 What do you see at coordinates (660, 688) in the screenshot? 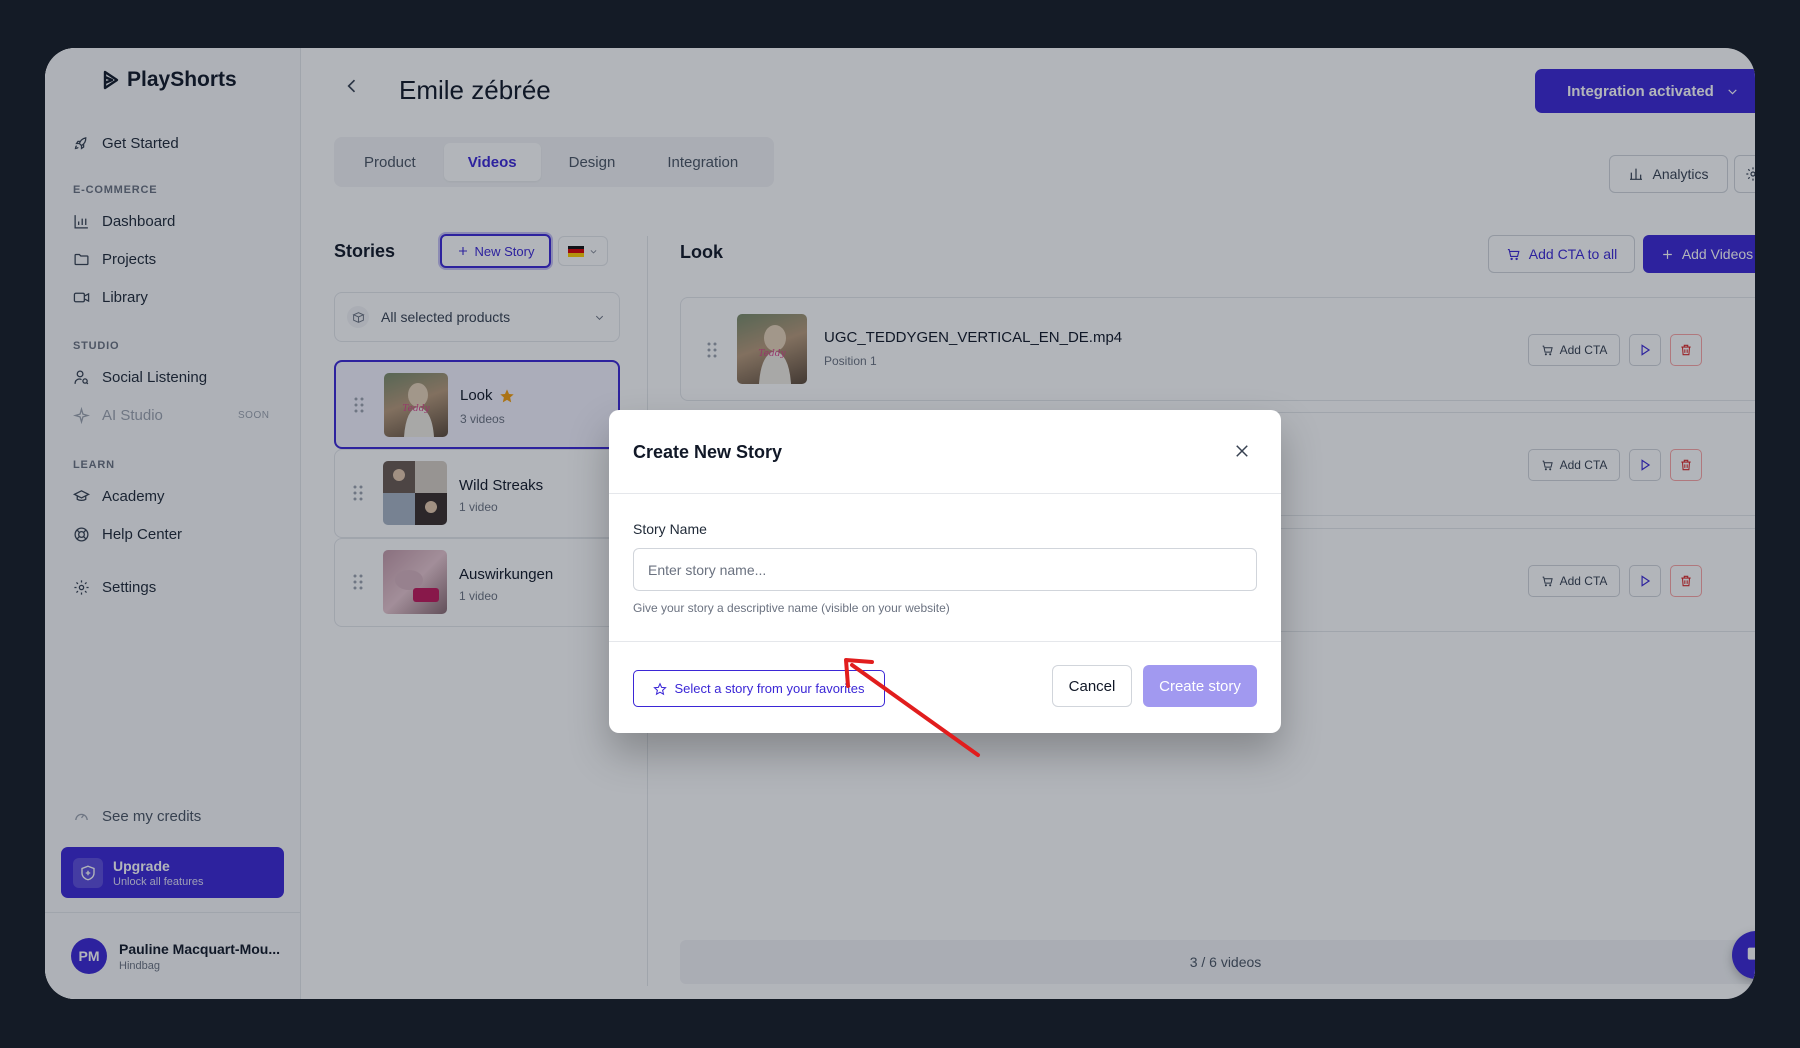
I see `star-icon` at bounding box center [660, 688].